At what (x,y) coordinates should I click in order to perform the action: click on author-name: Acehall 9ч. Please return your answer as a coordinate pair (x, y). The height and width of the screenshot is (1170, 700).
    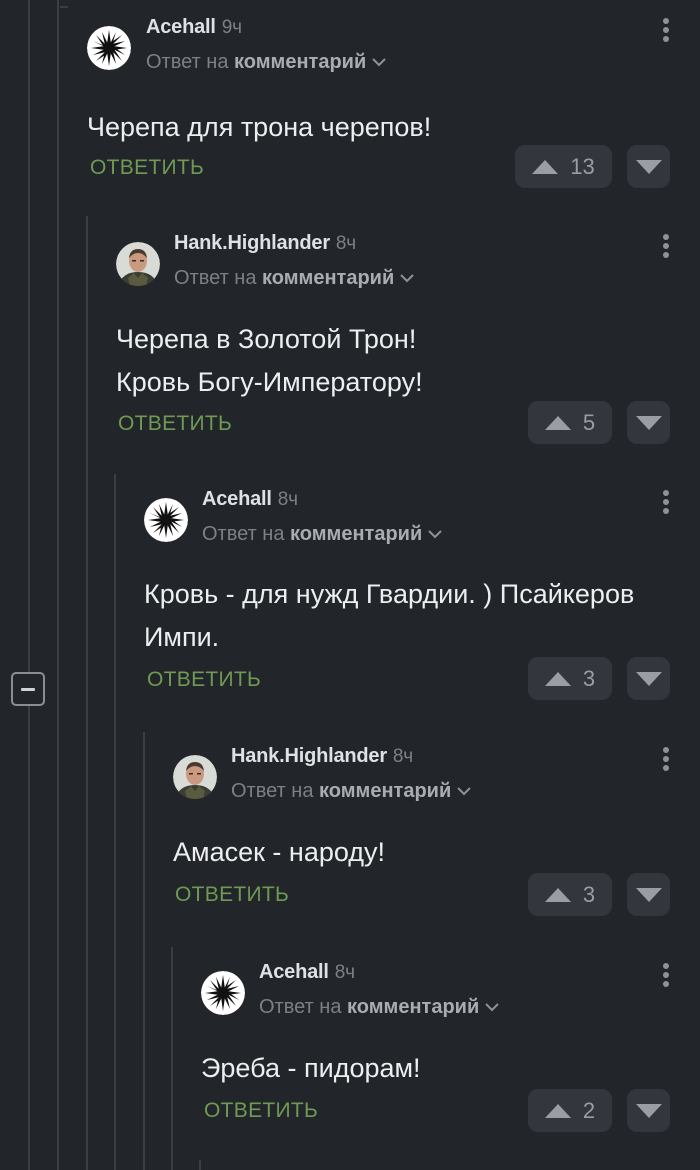
    Looking at the image, I should click on (194, 27).